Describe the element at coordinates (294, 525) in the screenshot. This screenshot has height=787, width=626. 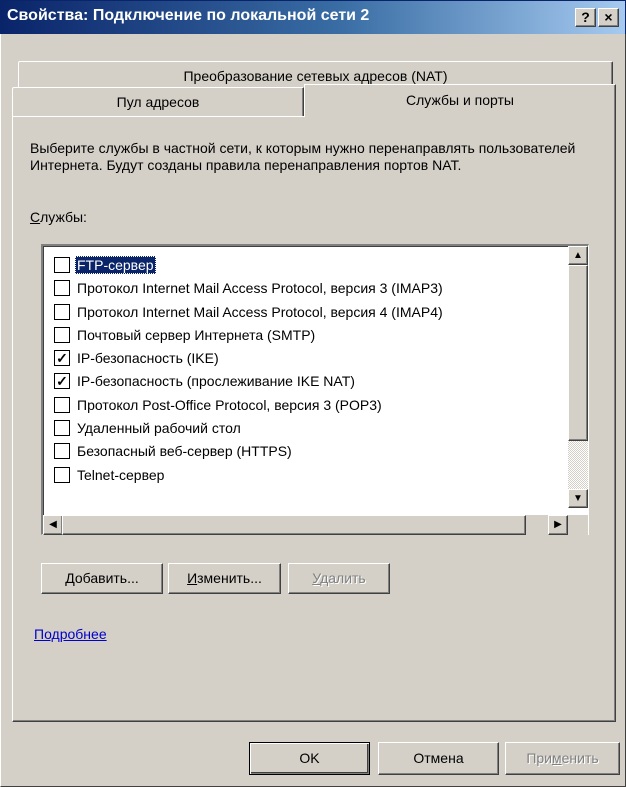
I see `horizontal-scroll-thumb` at that location.